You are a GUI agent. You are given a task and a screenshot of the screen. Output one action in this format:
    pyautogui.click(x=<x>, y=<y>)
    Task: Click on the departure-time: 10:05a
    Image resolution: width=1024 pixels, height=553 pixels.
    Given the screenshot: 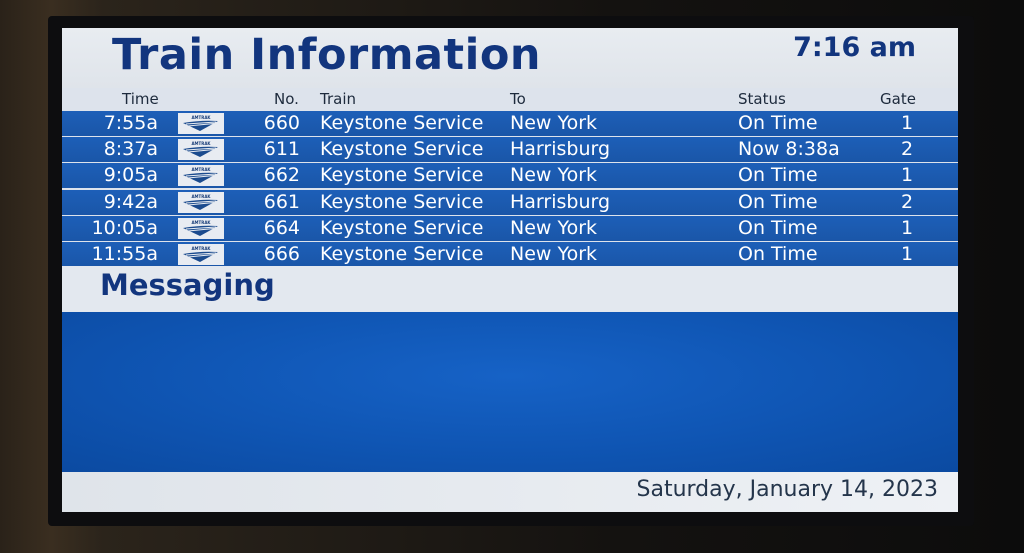 What is the action you would take?
    pyautogui.click(x=124, y=227)
    